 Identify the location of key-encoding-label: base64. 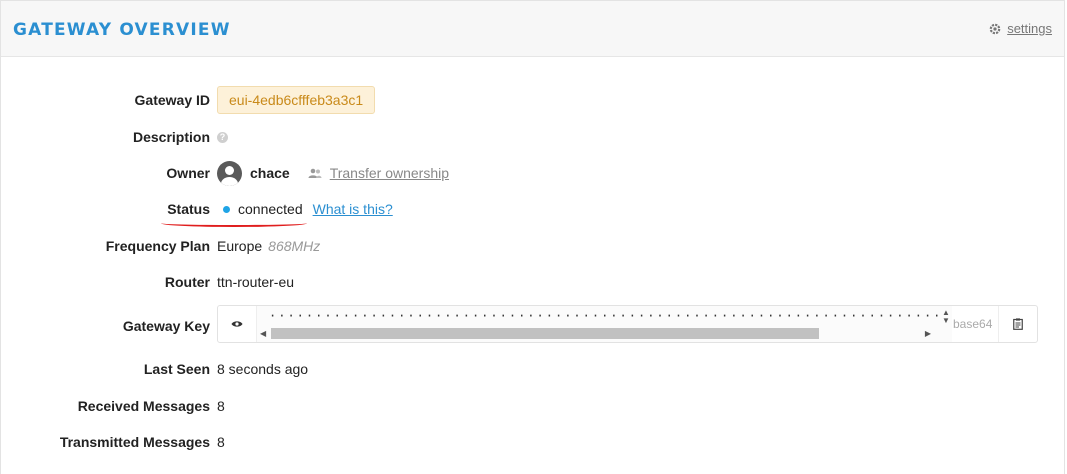
(972, 324).